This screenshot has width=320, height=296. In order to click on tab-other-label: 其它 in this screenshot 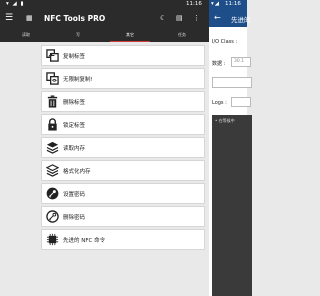, I will do `click(130, 34)`.